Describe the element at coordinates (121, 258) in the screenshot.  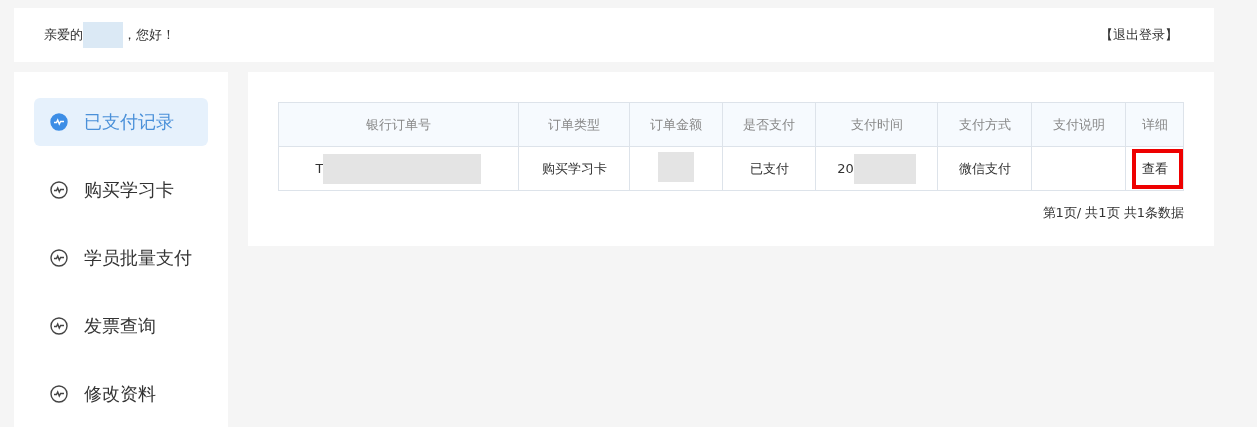
I see `sidebar-item: 学员批量支付` at that location.